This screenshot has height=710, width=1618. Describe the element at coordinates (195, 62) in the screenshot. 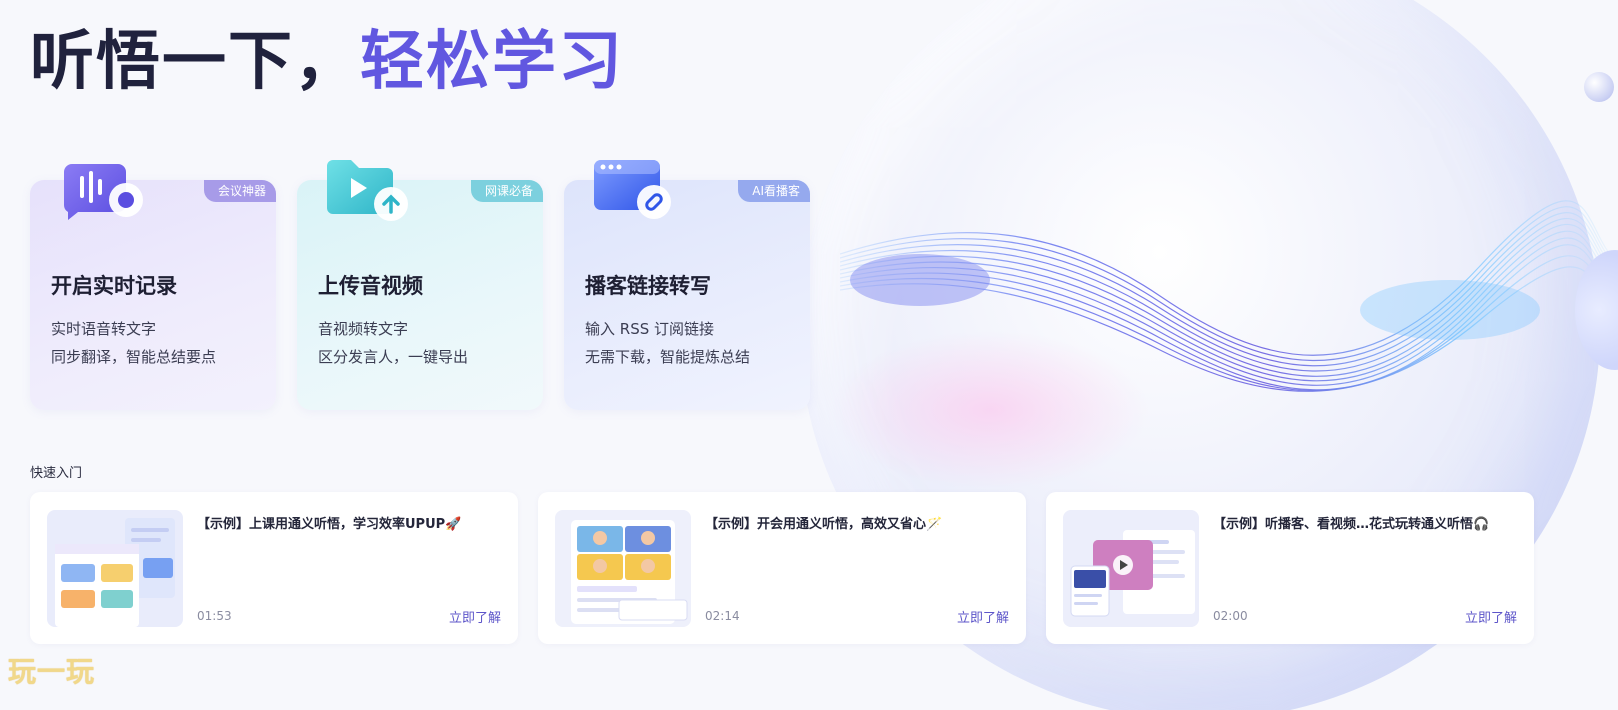

I see `title-dark-part: 听悟一下，` at that location.